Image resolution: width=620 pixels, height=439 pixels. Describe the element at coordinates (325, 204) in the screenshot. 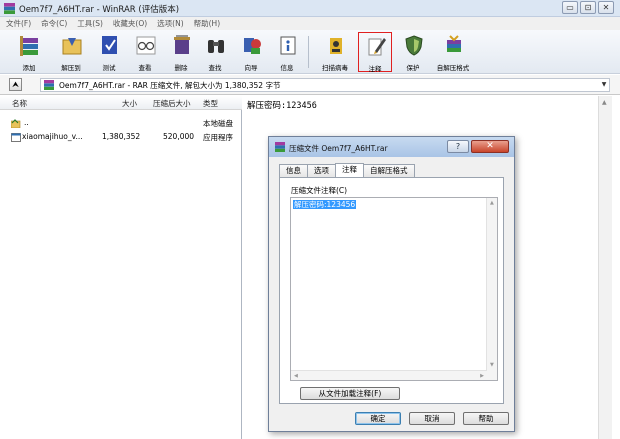

I see `selected-comment-text: 解压密码:123456` at that location.